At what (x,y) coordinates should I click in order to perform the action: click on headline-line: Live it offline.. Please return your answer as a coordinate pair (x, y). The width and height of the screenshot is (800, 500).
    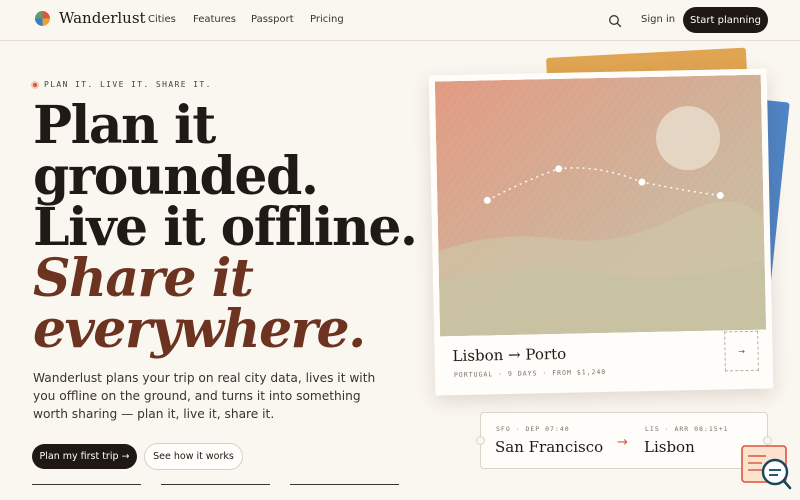
    Looking at the image, I should click on (225, 227).